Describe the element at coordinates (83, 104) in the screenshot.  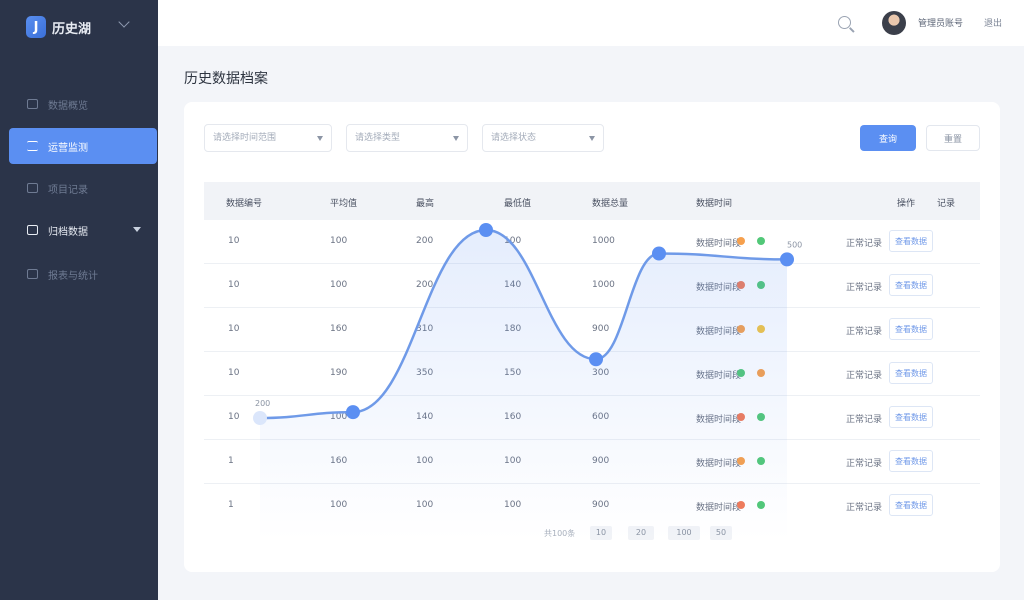
I see `sidebar-item-overview: 数据概览` at that location.